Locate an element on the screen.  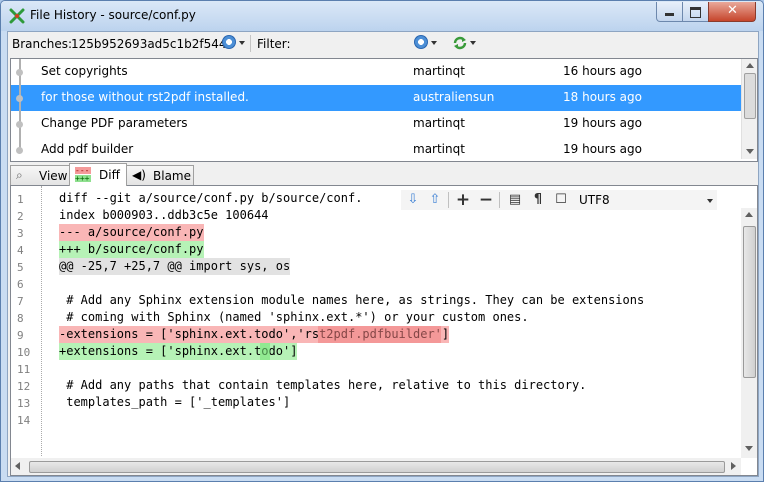
blame-icon: ◀) is located at coordinates (139, 175).